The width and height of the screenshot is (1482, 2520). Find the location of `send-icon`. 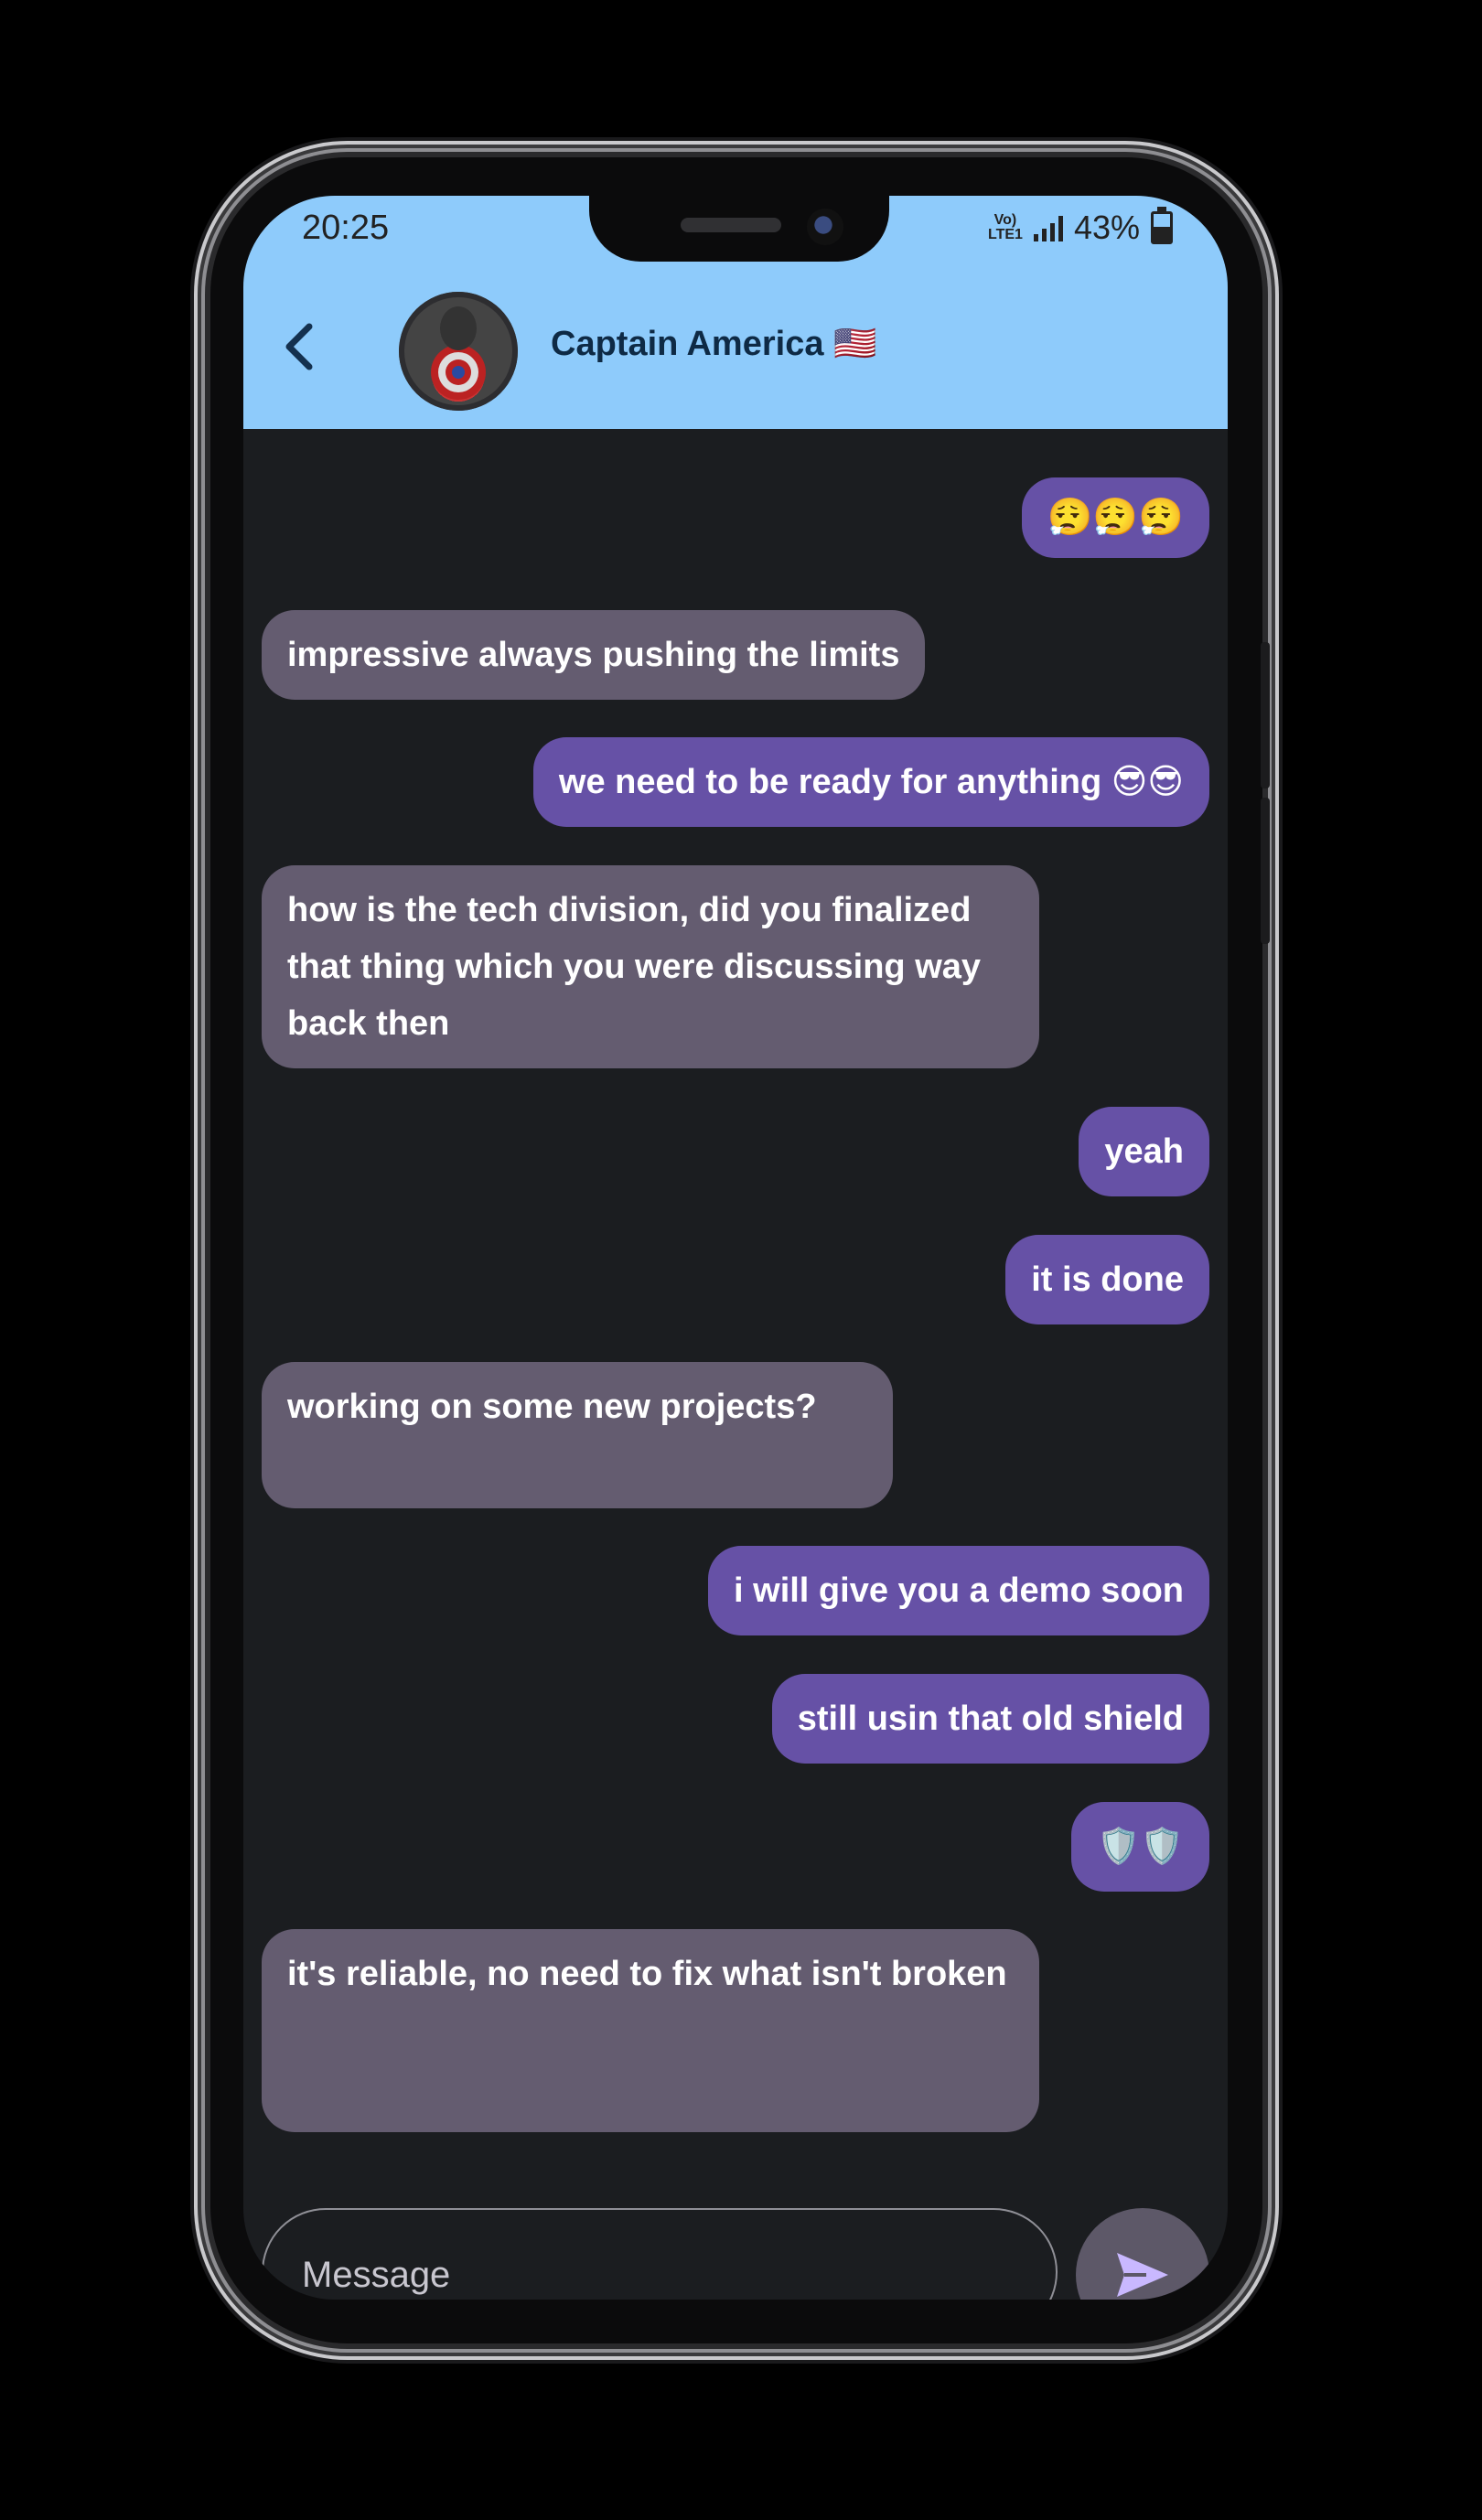

send-icon is located at coordinates (1142, 2275).